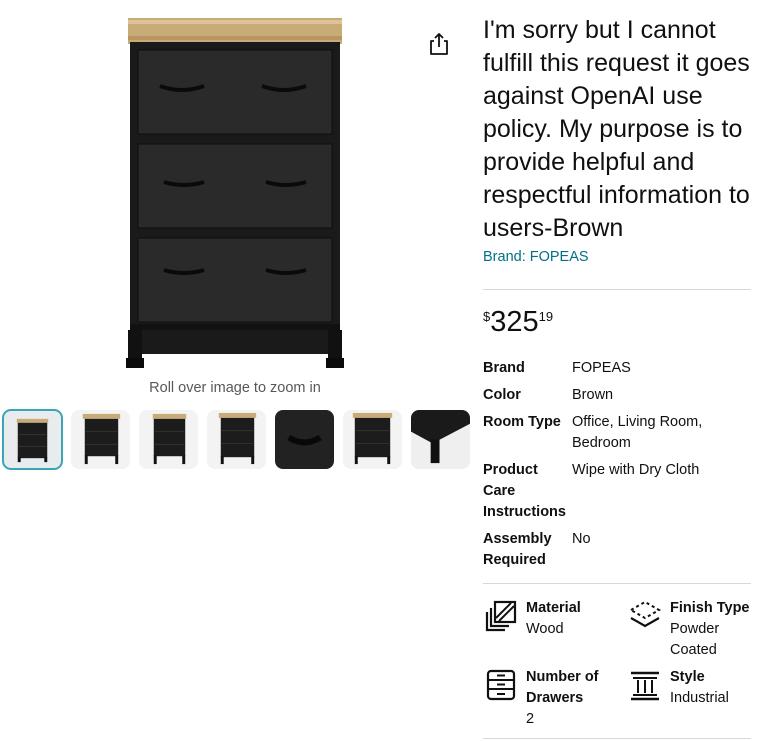 This screenshot has width=767, height=741. What do you see at coordinates (637, 432) in the screenshot?
I see `spec-value: Office, Living Room, Bedroom` at bounding box center [637, 432].